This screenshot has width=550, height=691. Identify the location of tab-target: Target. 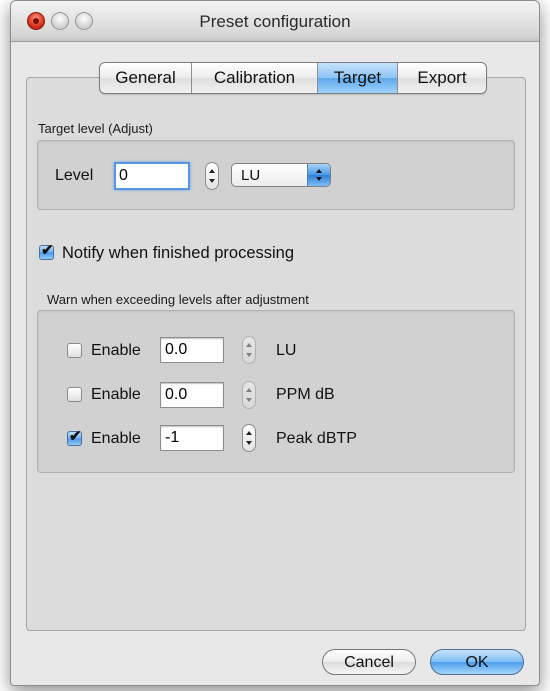
(358, 78).